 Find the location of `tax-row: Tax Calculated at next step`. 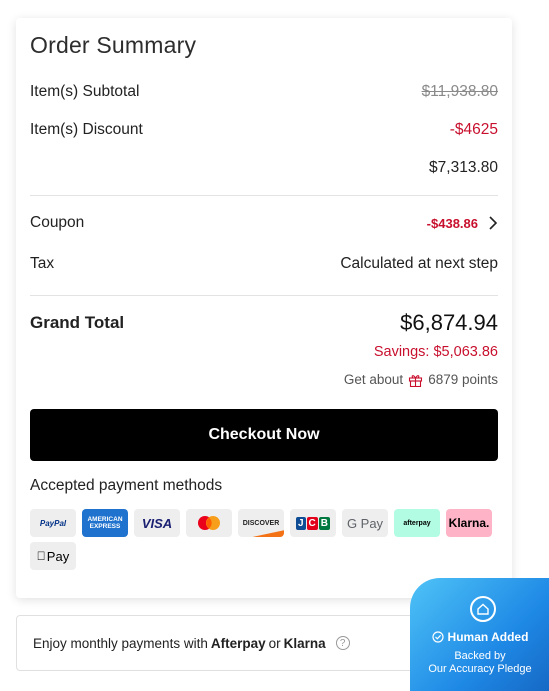

tax-row: Tax Calculated at next step is located at coordinates (264, 264).